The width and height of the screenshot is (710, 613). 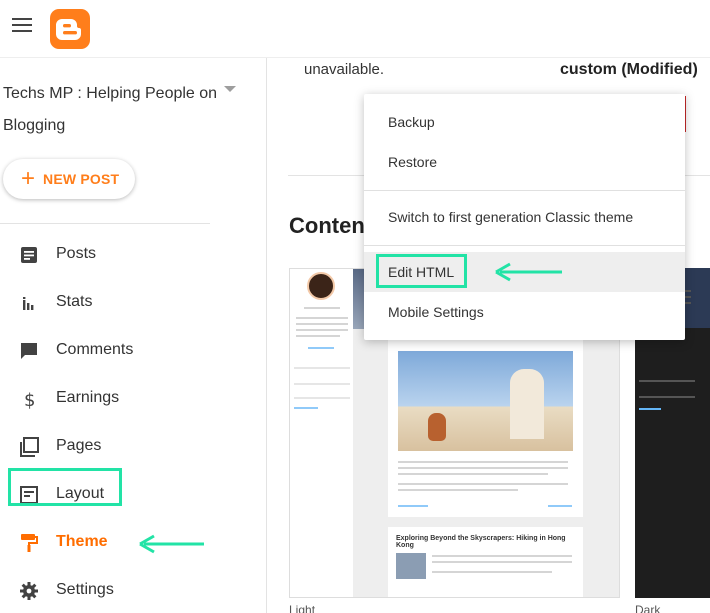 What do you see at coordinates (302, 608) in the screenshot?
I see `preview-light-caption: Light` at bounding box center [302, 608].